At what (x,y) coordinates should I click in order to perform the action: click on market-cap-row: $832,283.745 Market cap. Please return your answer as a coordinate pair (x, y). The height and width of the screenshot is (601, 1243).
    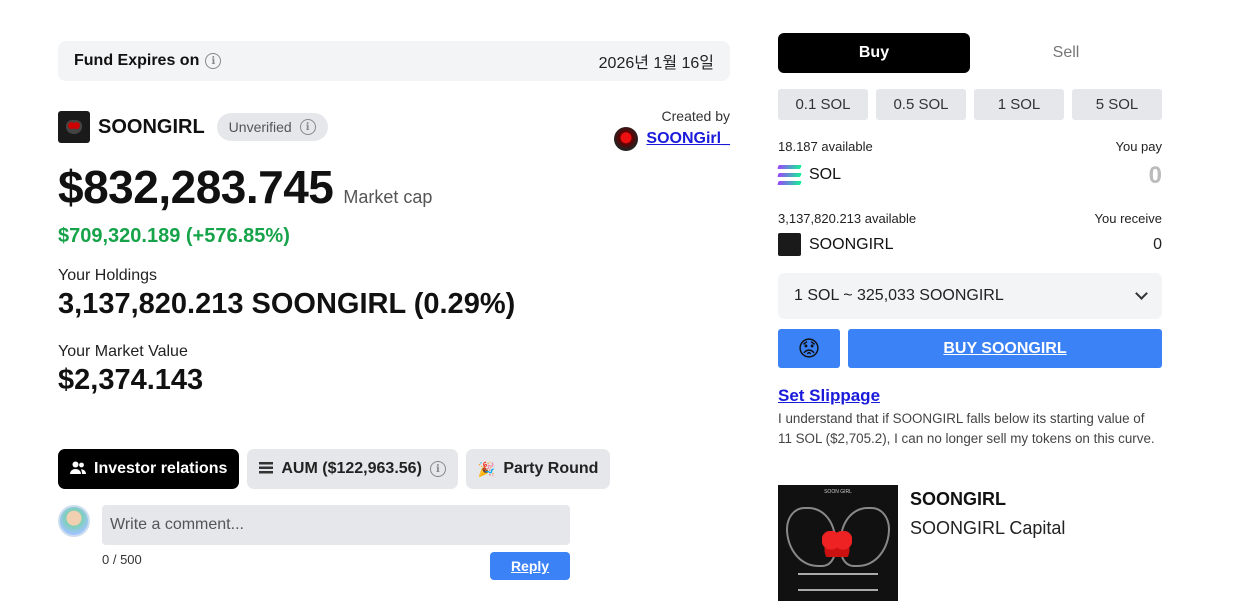
    Looking at the image, I should click on (245, 187).